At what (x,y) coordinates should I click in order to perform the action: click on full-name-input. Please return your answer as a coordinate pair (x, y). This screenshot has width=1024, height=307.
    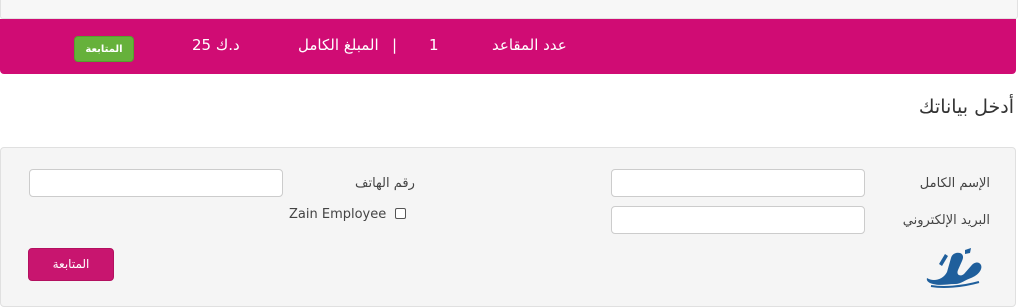
    Looking at the image, I should click on (738, 183).